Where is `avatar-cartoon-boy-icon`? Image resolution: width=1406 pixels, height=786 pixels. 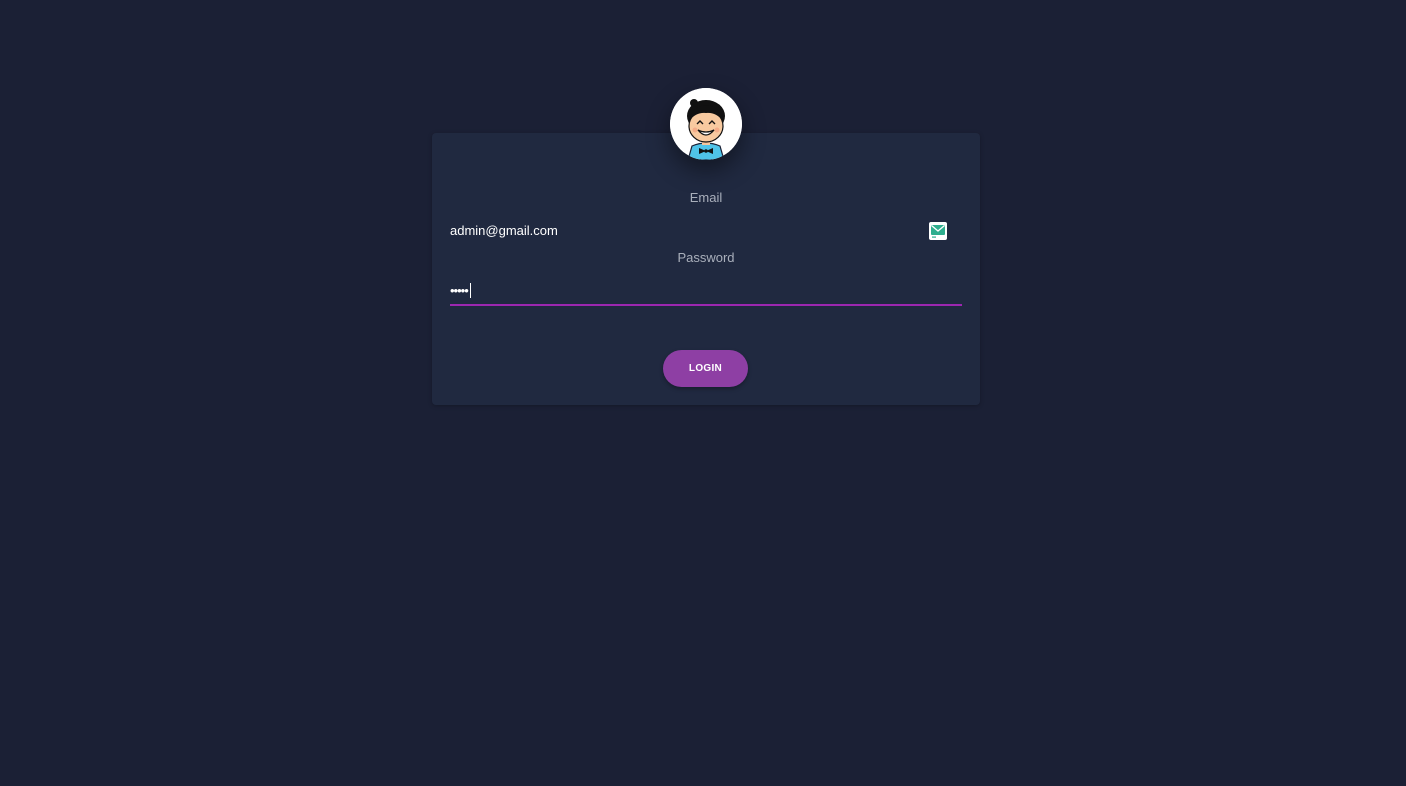 avatar-cartoon-boy-icon is located at coordinates (706, 124).